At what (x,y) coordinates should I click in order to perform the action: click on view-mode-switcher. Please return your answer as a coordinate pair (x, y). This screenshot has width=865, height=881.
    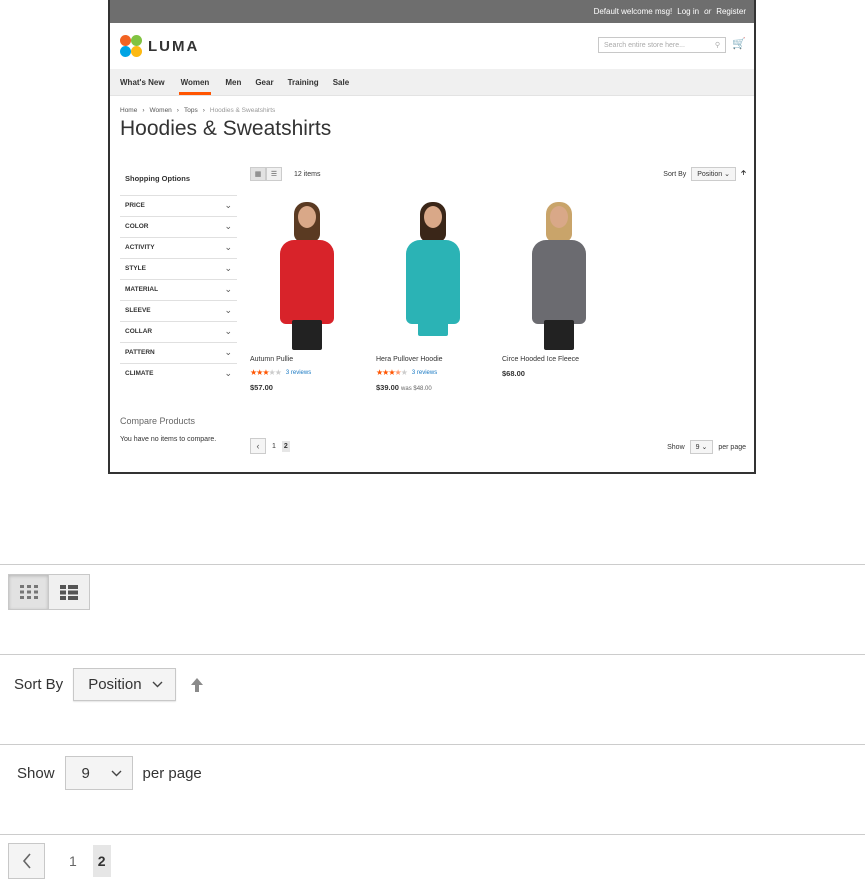
    Looking at the image, I should click on (49, 592).